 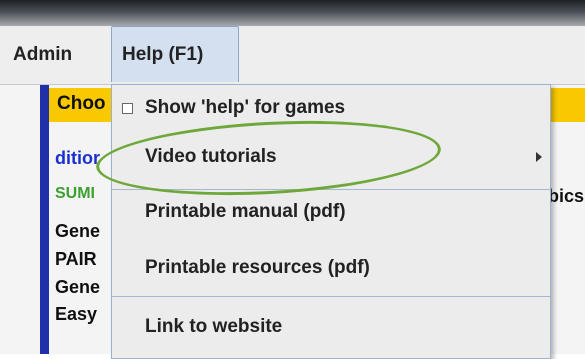 I want to click on checkbox-icon, so click(x=127, y=108).